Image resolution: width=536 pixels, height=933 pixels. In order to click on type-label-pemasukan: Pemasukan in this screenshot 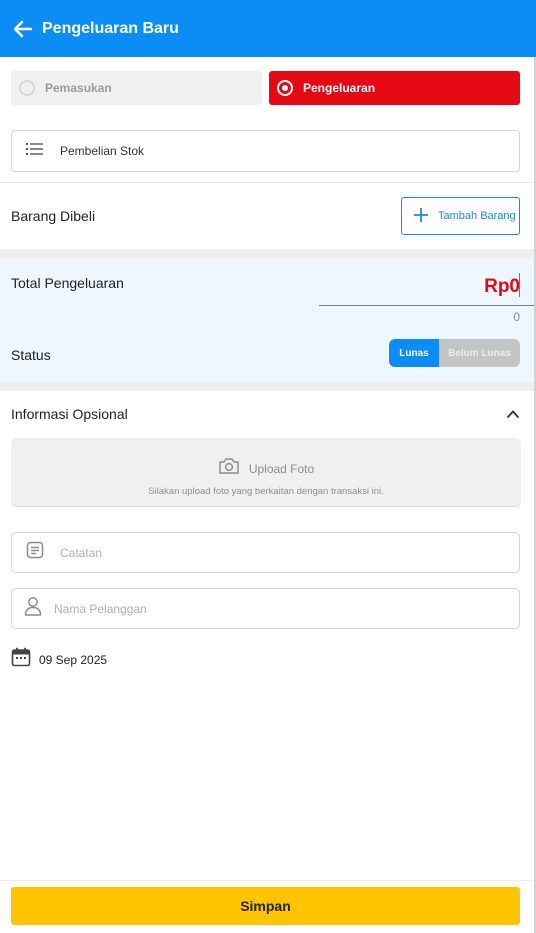, I will do `click(78, 88)`.